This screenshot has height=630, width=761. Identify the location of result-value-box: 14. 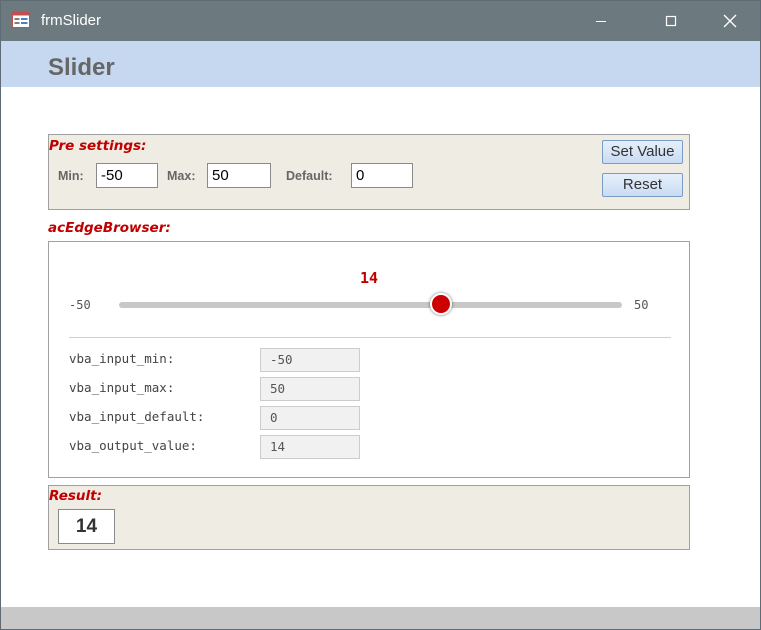
(86, 526).